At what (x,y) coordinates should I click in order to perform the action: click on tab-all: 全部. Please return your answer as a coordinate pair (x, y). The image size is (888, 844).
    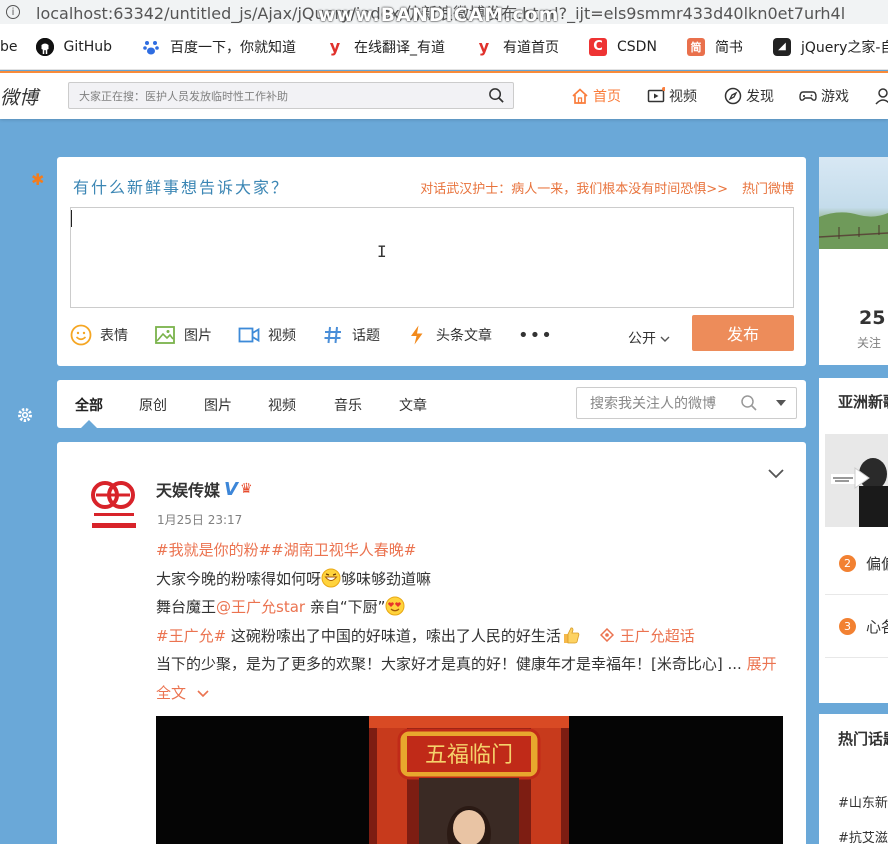
    Looking at the image, I should click on (89, 405).